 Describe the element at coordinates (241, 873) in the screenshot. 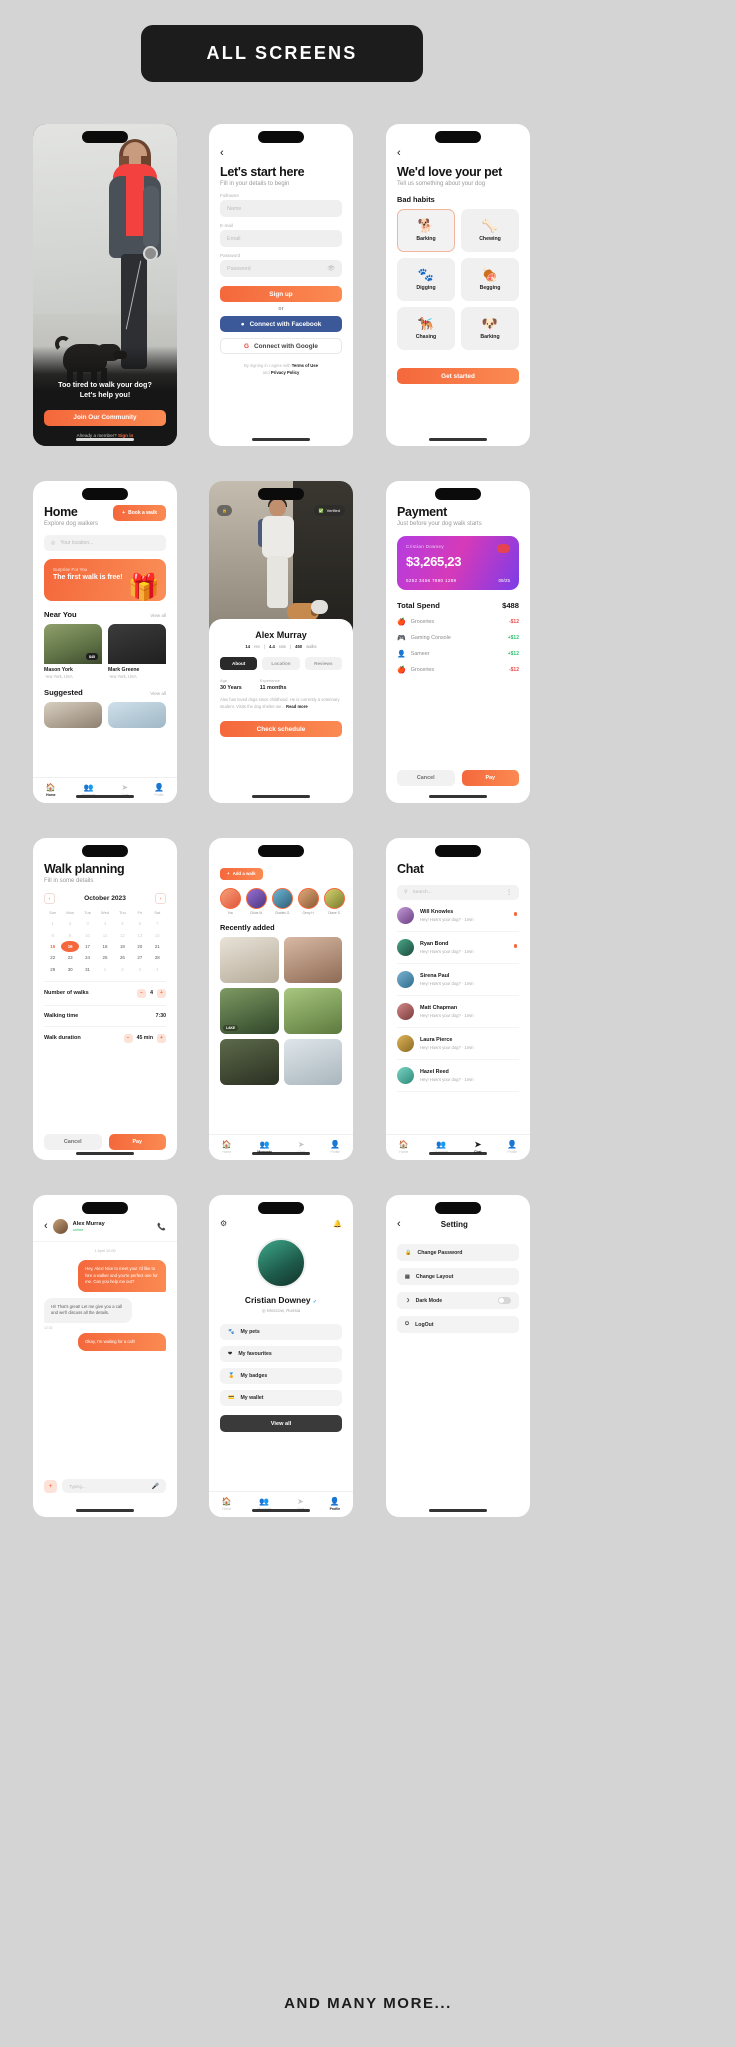

I see `add-walk-button: + Add a walk` at that location.